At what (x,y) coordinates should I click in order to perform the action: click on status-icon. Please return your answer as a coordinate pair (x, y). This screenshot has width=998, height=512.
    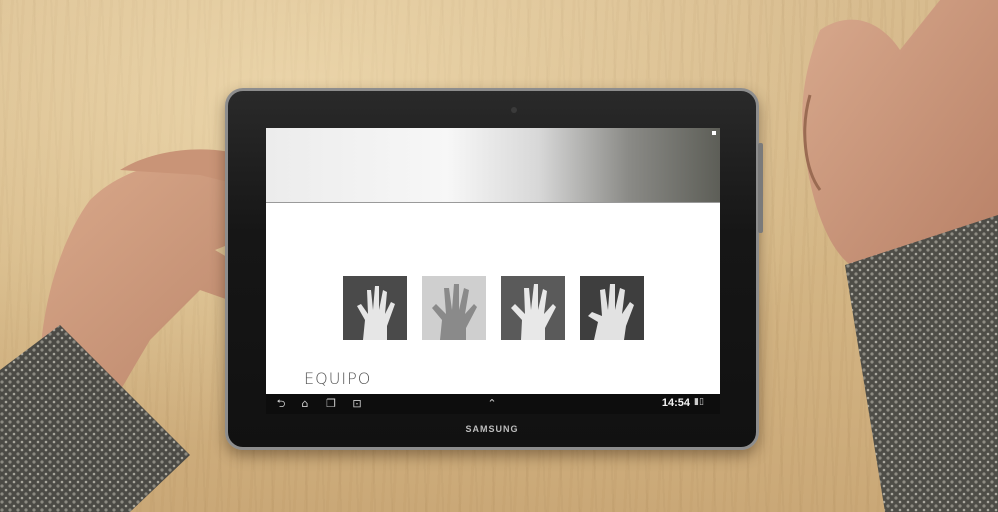
    Looking at the image, I should click on (714, 133).